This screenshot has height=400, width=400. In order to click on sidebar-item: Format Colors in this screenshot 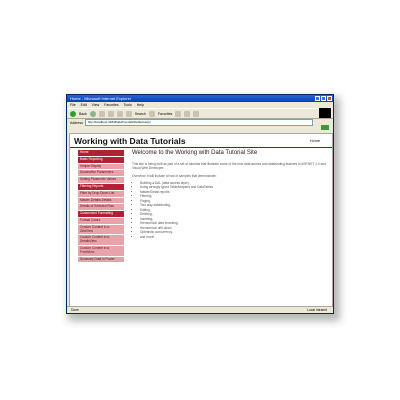, I will do `click(101, 220)`.